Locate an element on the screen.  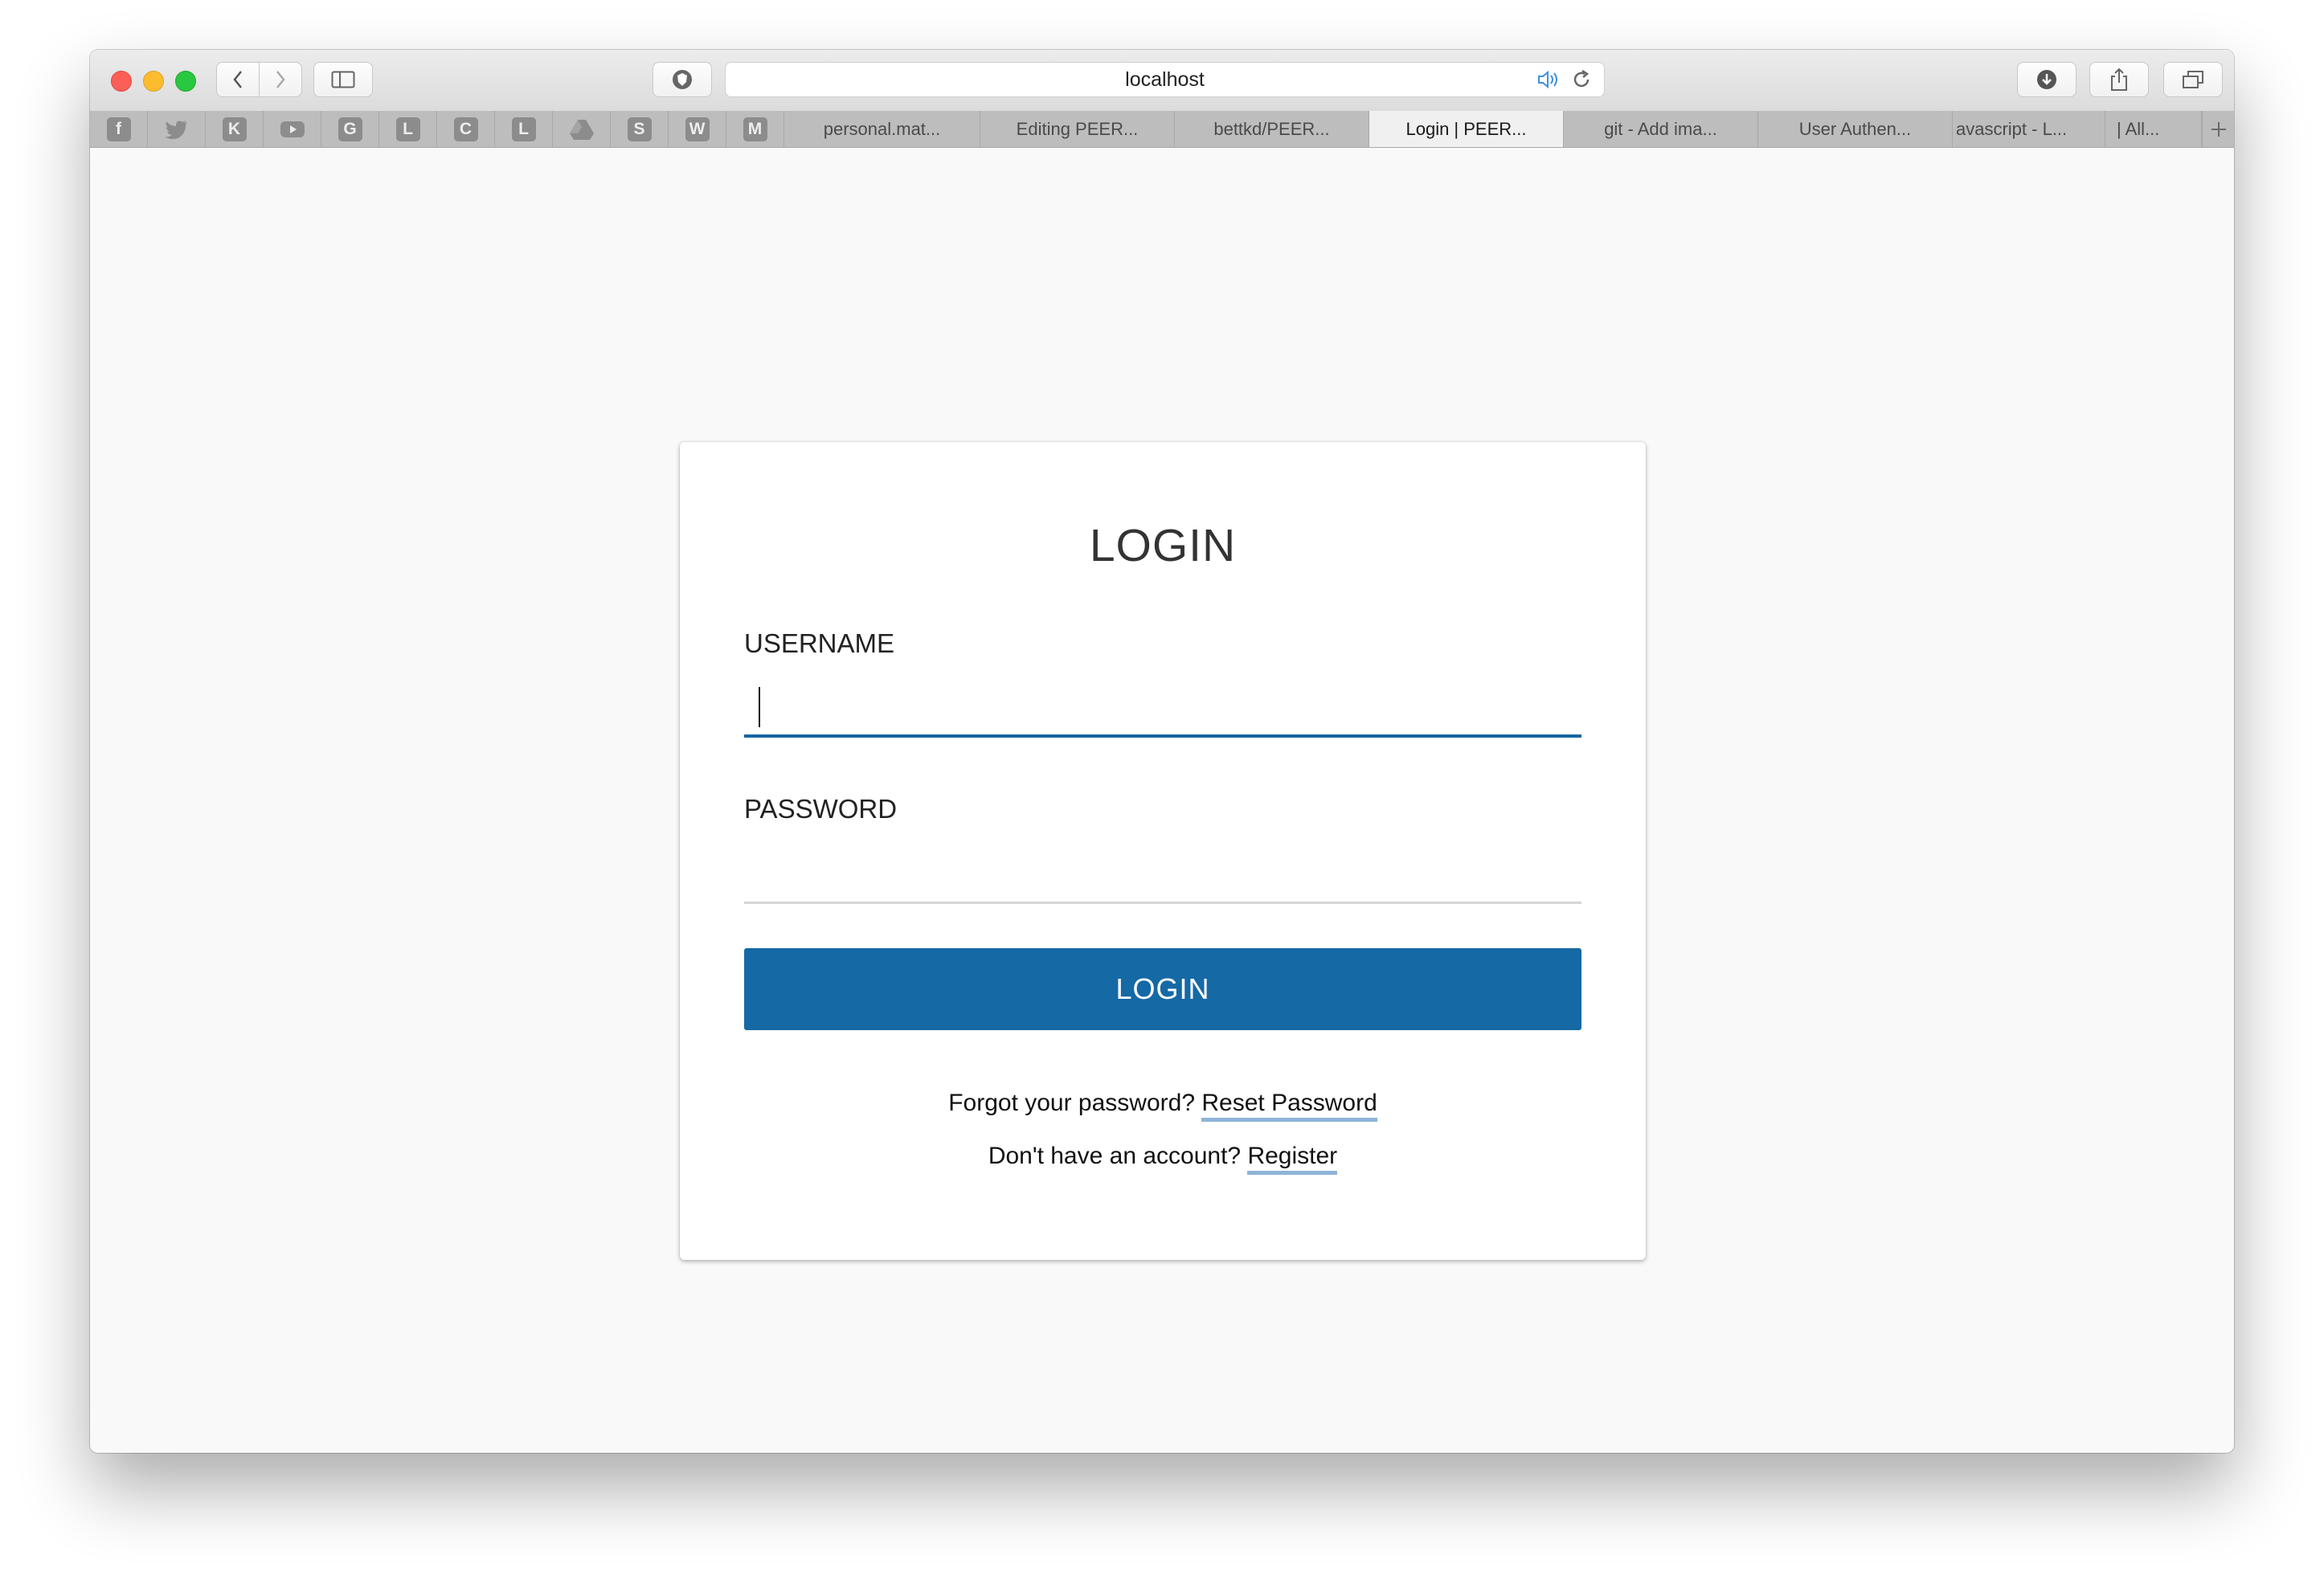
shield-icon is located at coordinates (682, 79).